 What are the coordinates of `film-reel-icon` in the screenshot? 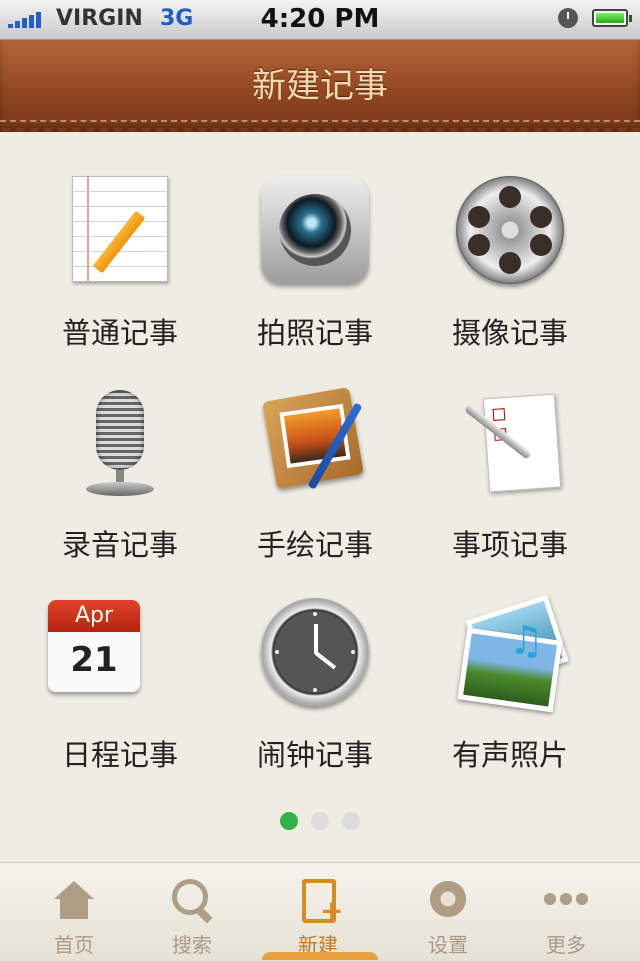 It's located at (510, 230).